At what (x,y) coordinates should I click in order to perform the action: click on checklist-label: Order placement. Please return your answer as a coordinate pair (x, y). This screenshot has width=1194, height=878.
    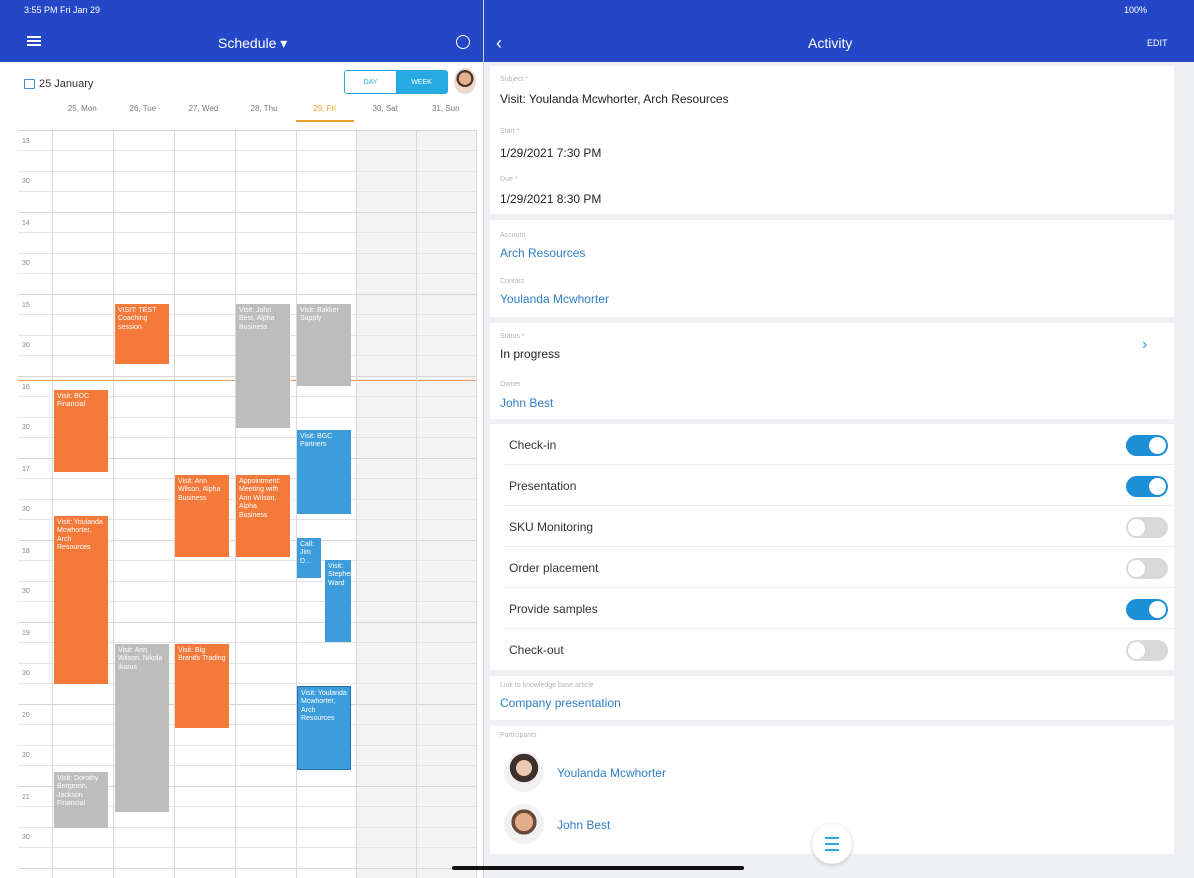
    Looking at the image, I should click on (554, 568).